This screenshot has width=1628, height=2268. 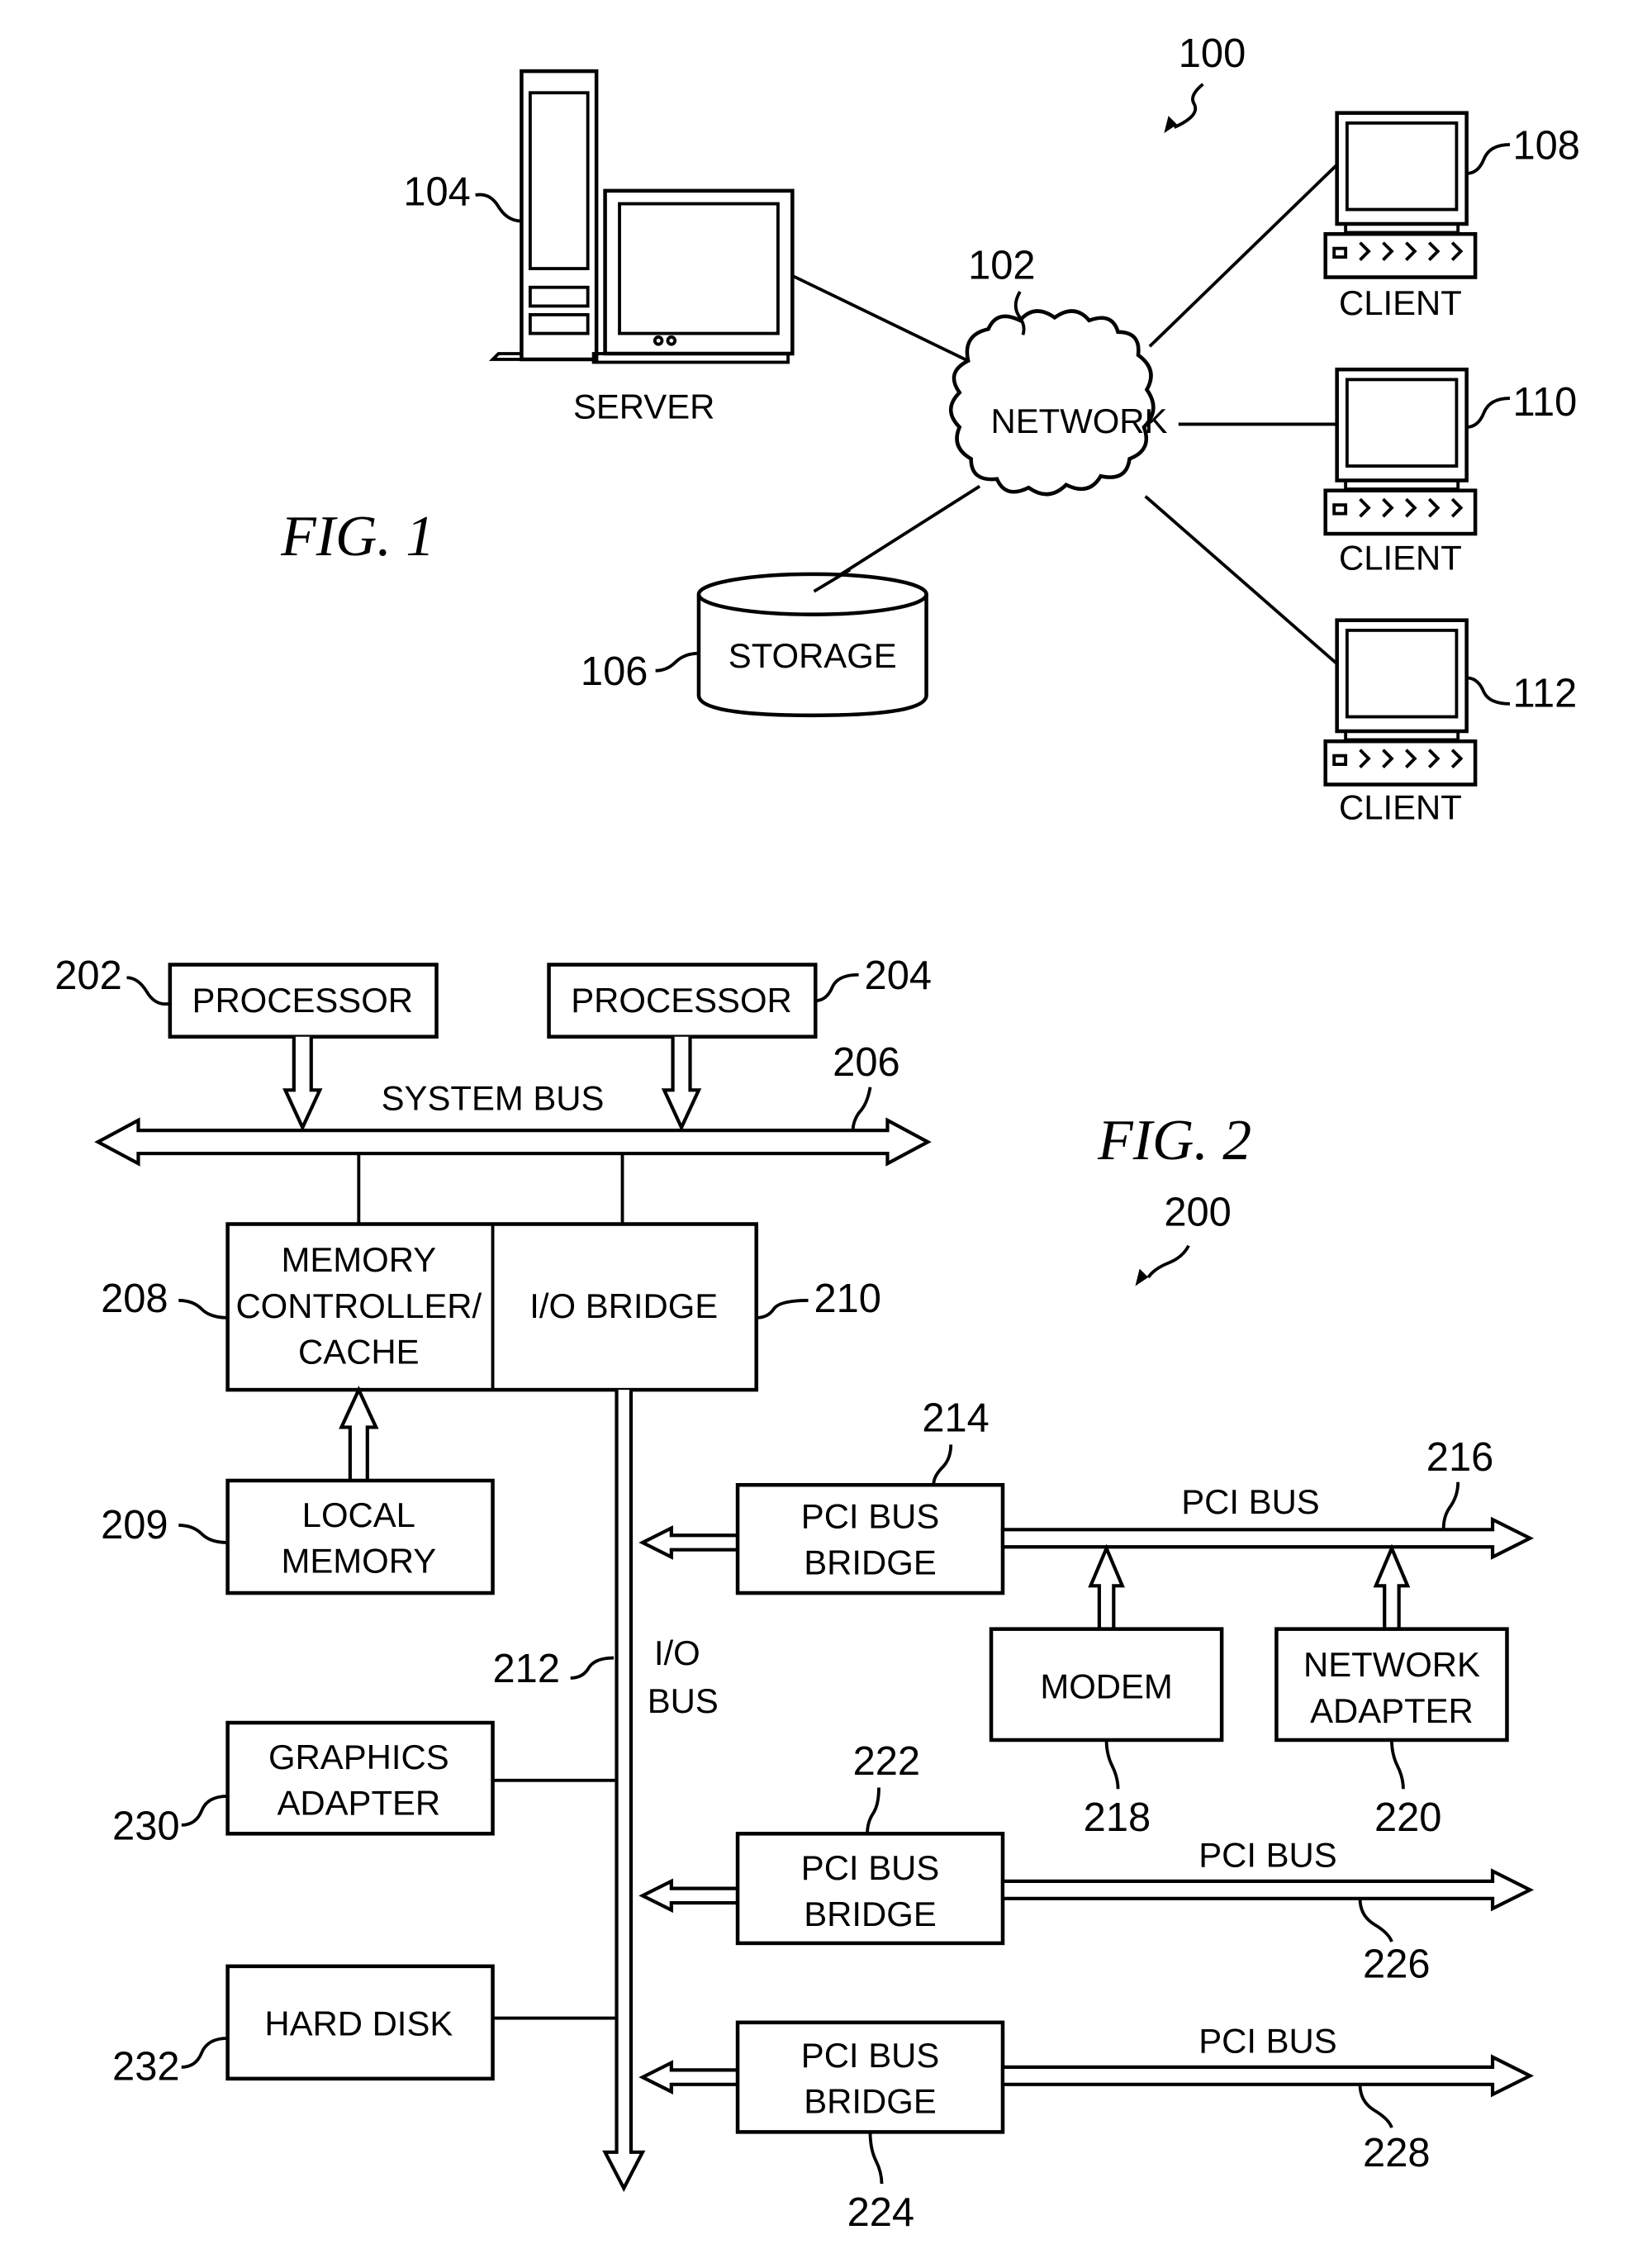 What do you see at coordinates (1267, 1890) in the screenshot?
I see `pci-bus-226-arrow` at bounding box center [1267, 1890].